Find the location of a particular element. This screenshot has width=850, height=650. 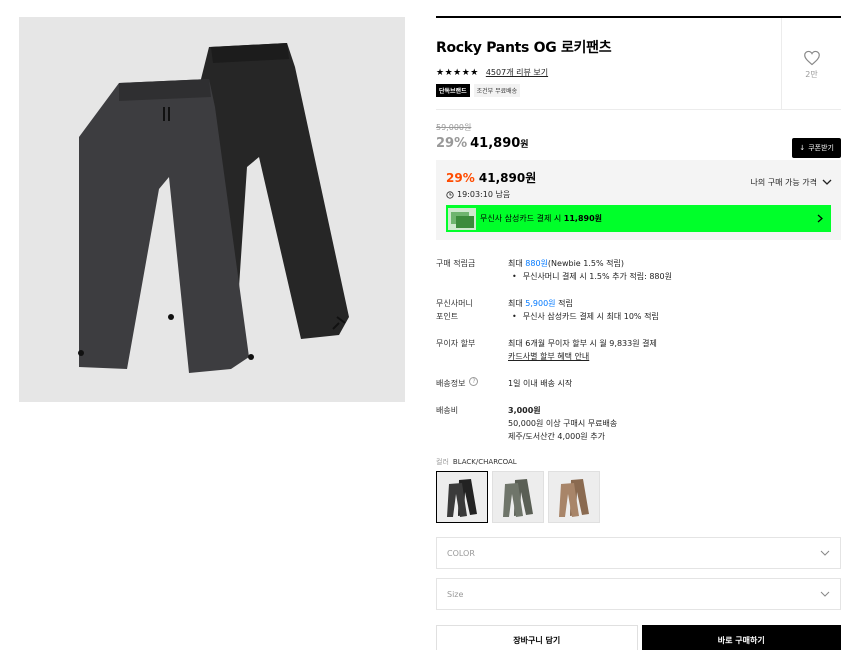

tag-free-shipping: 조건부 무료배송 is located at coordinates (497, 90).